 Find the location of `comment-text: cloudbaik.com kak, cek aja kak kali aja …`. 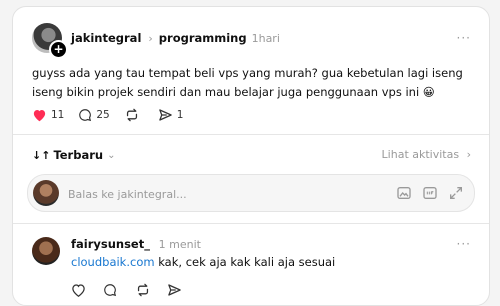

comment-text: cloudbaik.com kak, cek aja kak kali aja … is located at coordinates (203, 262).